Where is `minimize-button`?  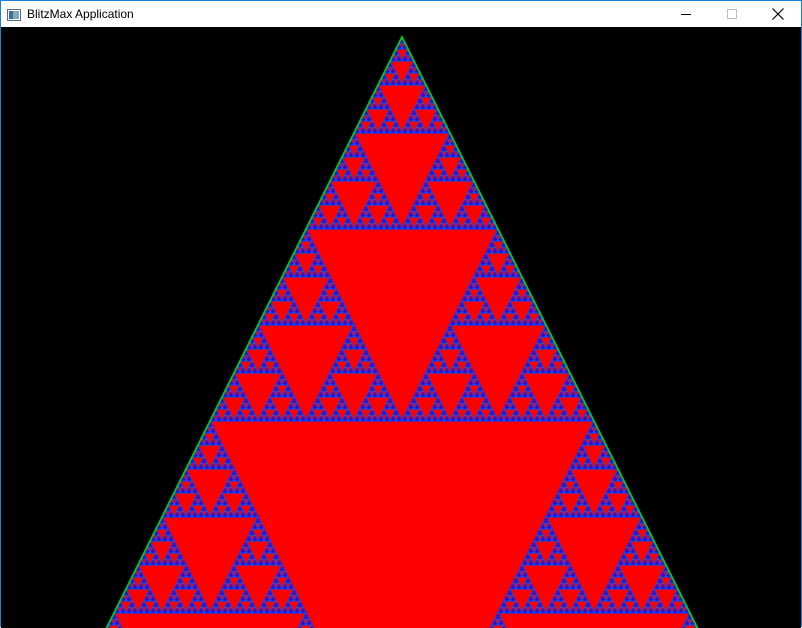 minimize-button is located at coordinates (686, 14).